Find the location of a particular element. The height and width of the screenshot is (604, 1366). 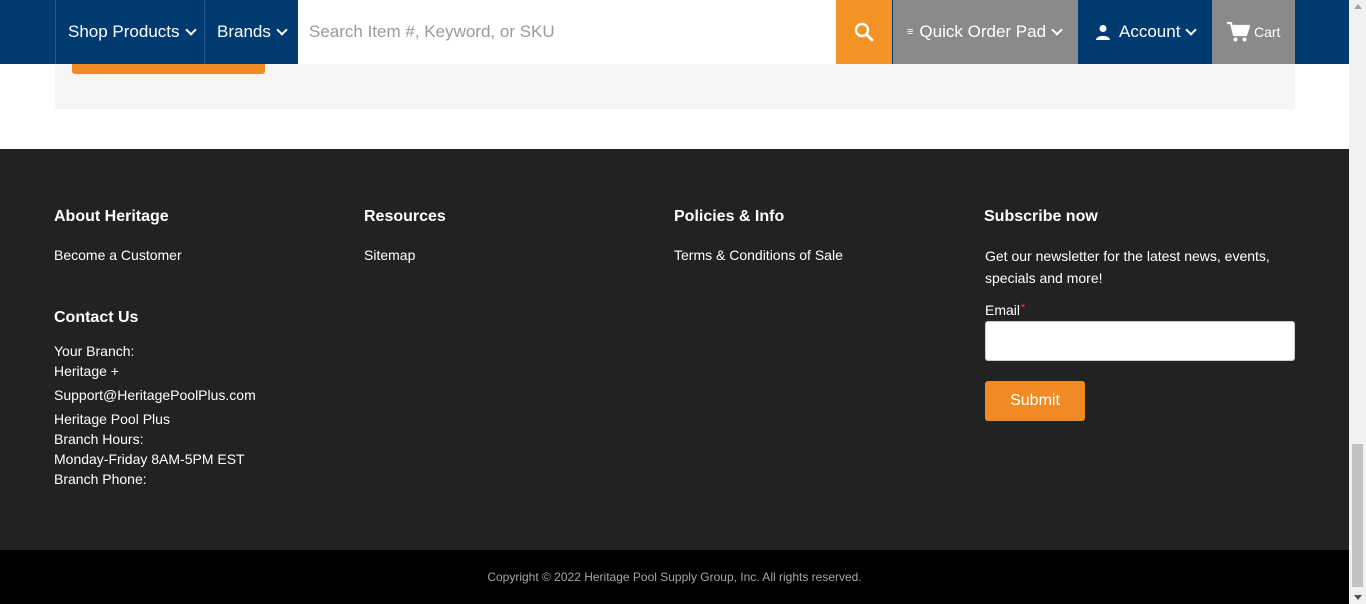

search-icon is located at coordinates (864, 32).